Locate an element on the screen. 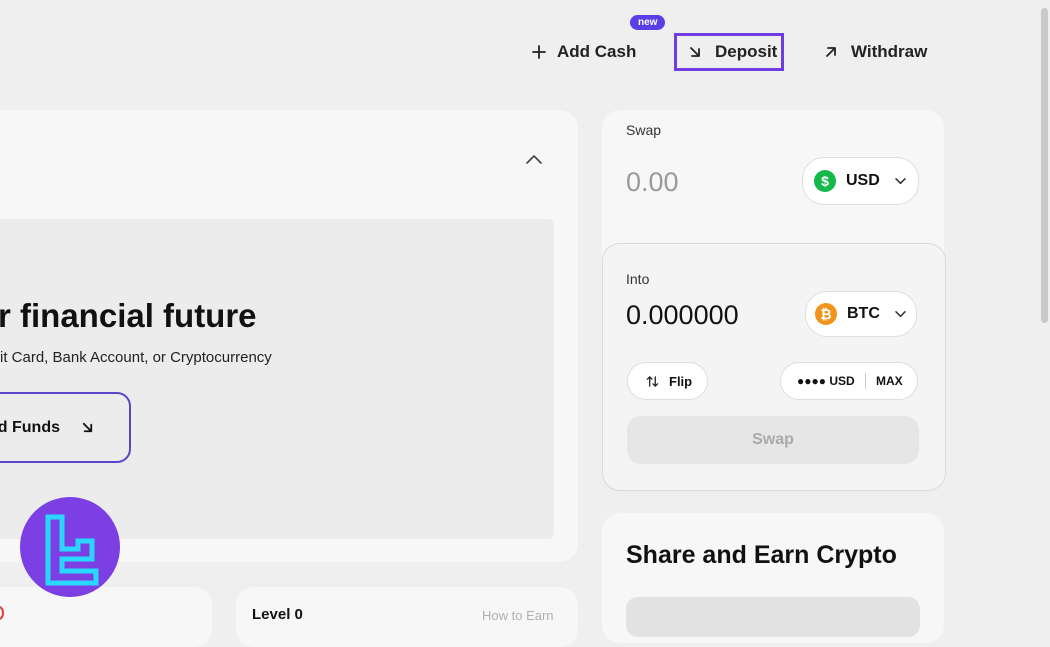  tc-logo-icon is located at coordinates (72, 550).